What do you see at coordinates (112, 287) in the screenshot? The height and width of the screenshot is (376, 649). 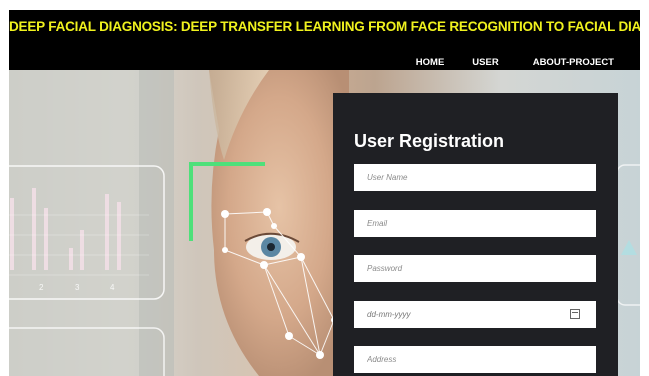 I see `holo-tick-4: 4` at bounding box center [112, 287].